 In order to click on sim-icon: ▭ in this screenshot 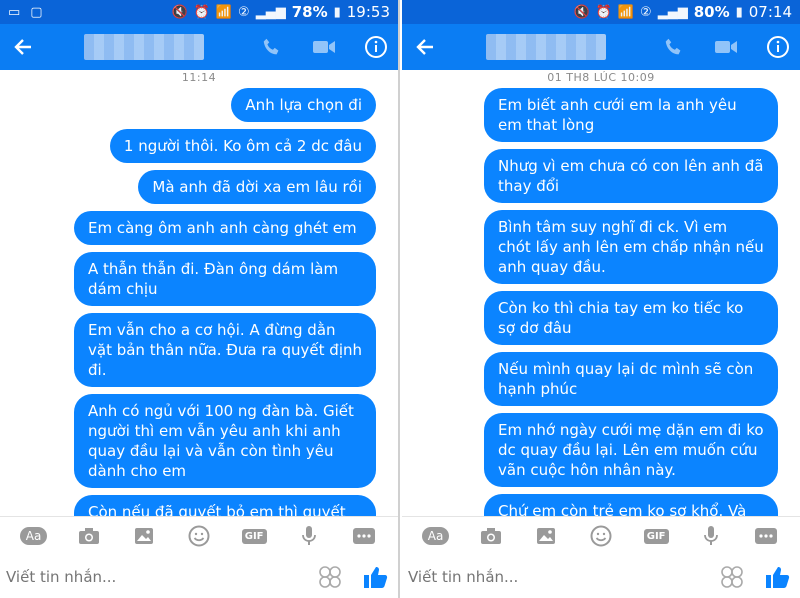, I will do `click(14, 12)`.